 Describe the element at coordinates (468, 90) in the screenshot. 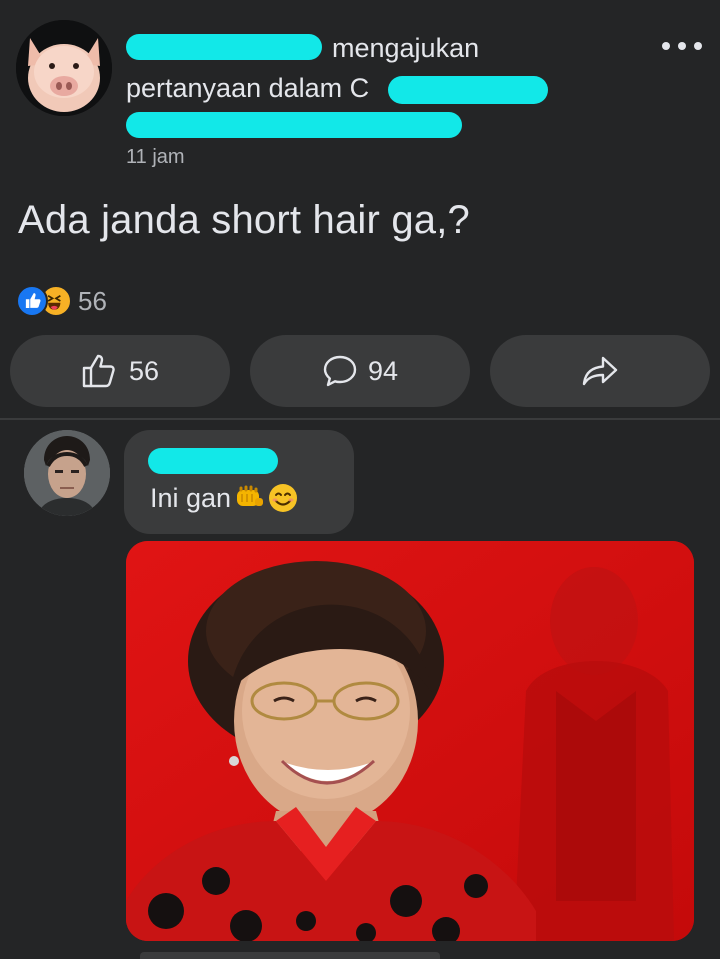

I see `redacted-group-name` at that location.